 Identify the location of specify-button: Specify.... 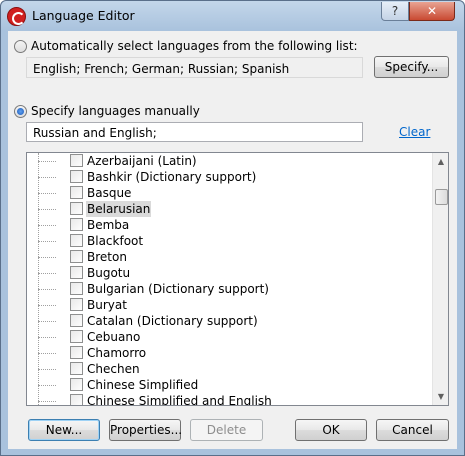
(411, 67).